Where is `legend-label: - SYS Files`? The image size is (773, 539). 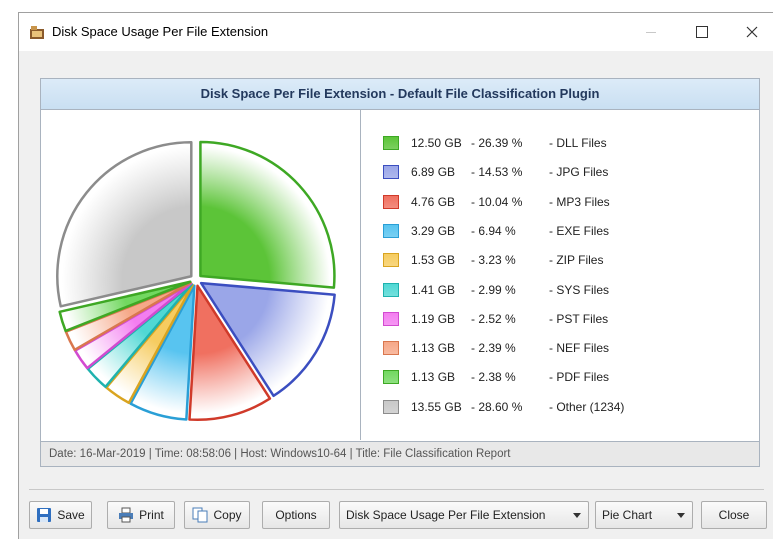 legend-label: - SYS Files is located at coordinates (579, 289).